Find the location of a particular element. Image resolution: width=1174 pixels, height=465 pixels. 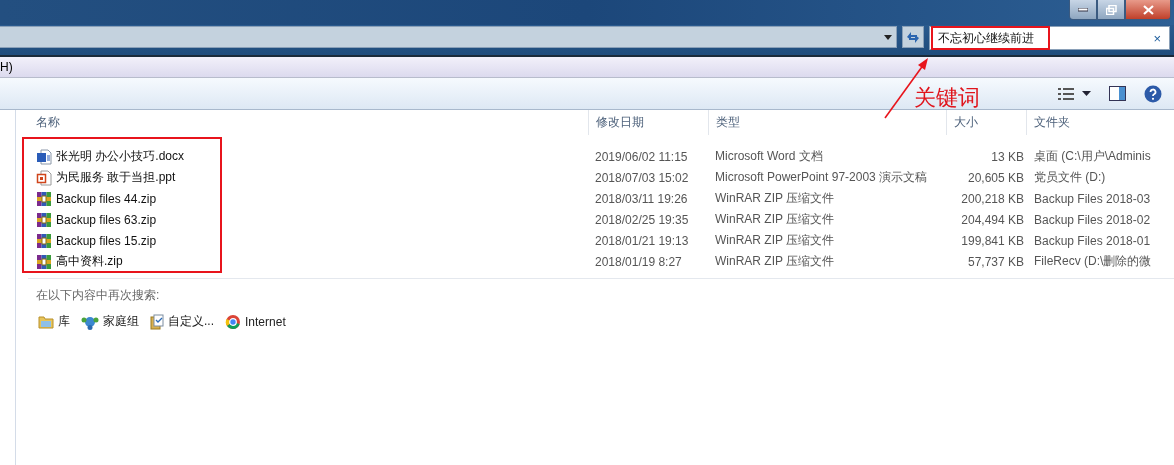

view-options-button is located at coordinates (1074, 93).